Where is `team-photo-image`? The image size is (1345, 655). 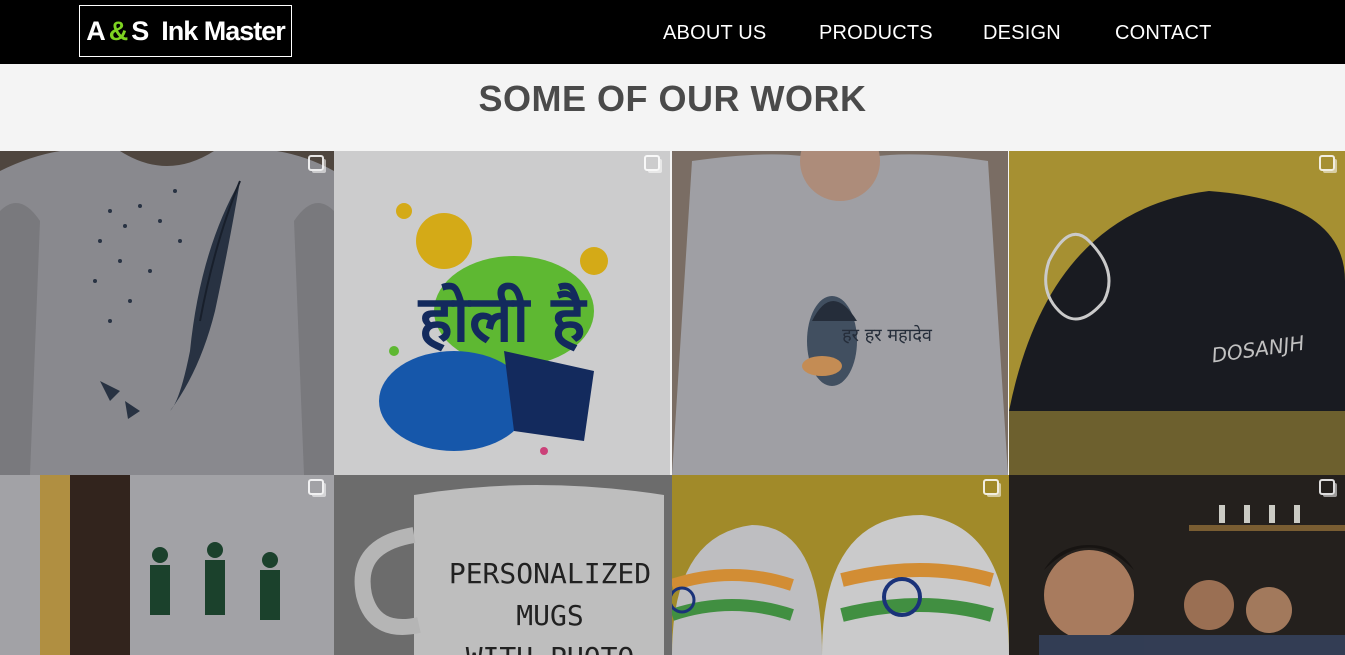
team-photo-image is located at coordinates (1177, 565).